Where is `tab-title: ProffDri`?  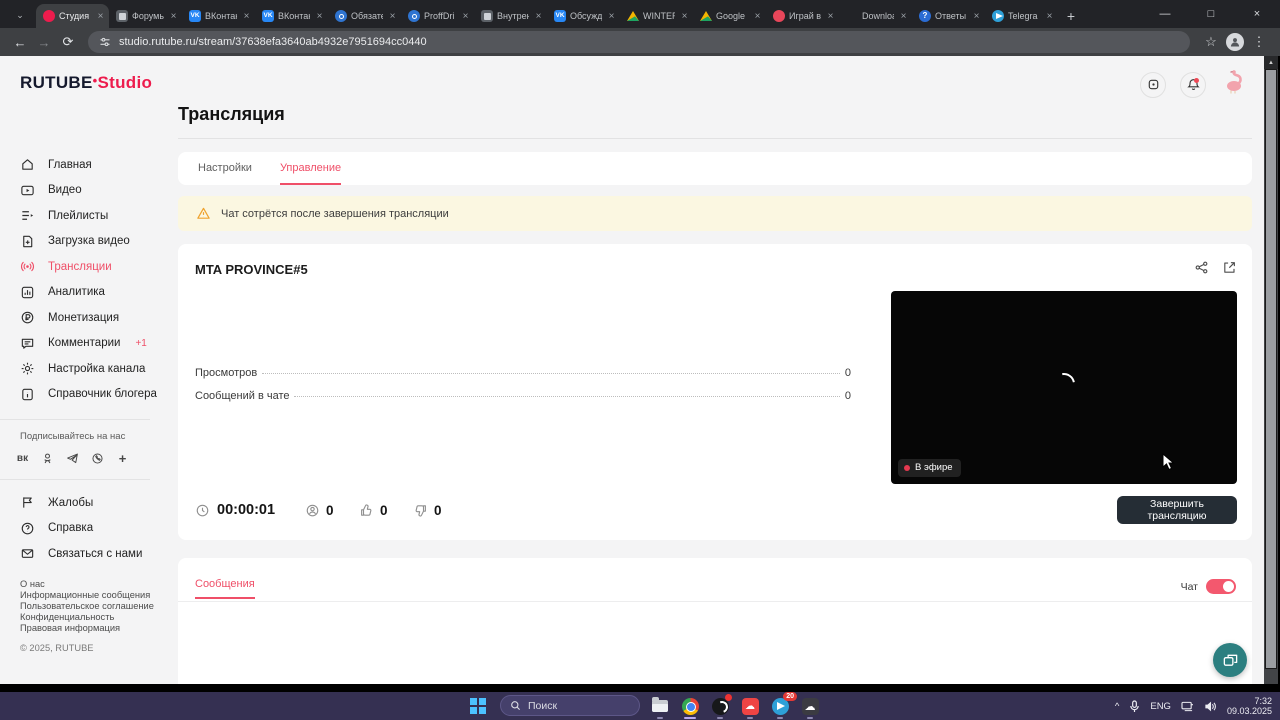
tab-title: ProffDri is located at coordinates (439, 16).